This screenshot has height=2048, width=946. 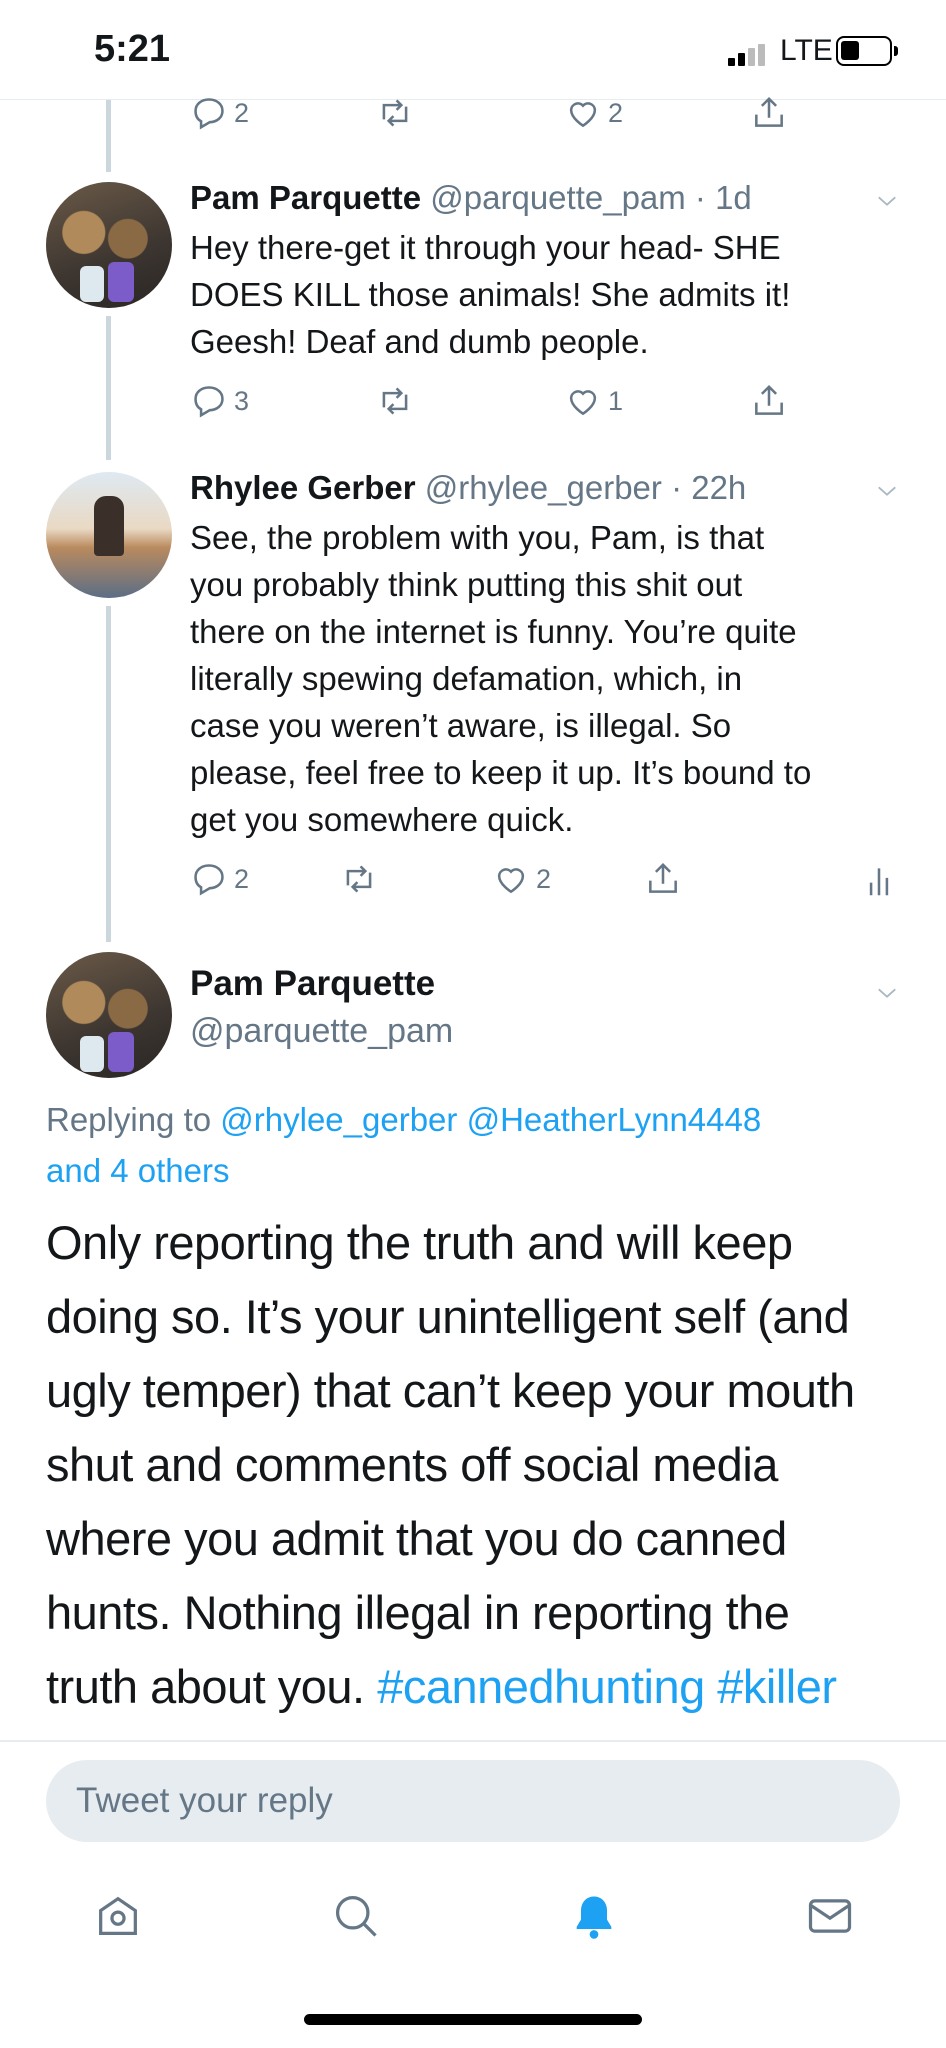 What do you see at coordinates (867, 51) in the screenshot?
I see `battery-icon` at bounding box center [867, 51].